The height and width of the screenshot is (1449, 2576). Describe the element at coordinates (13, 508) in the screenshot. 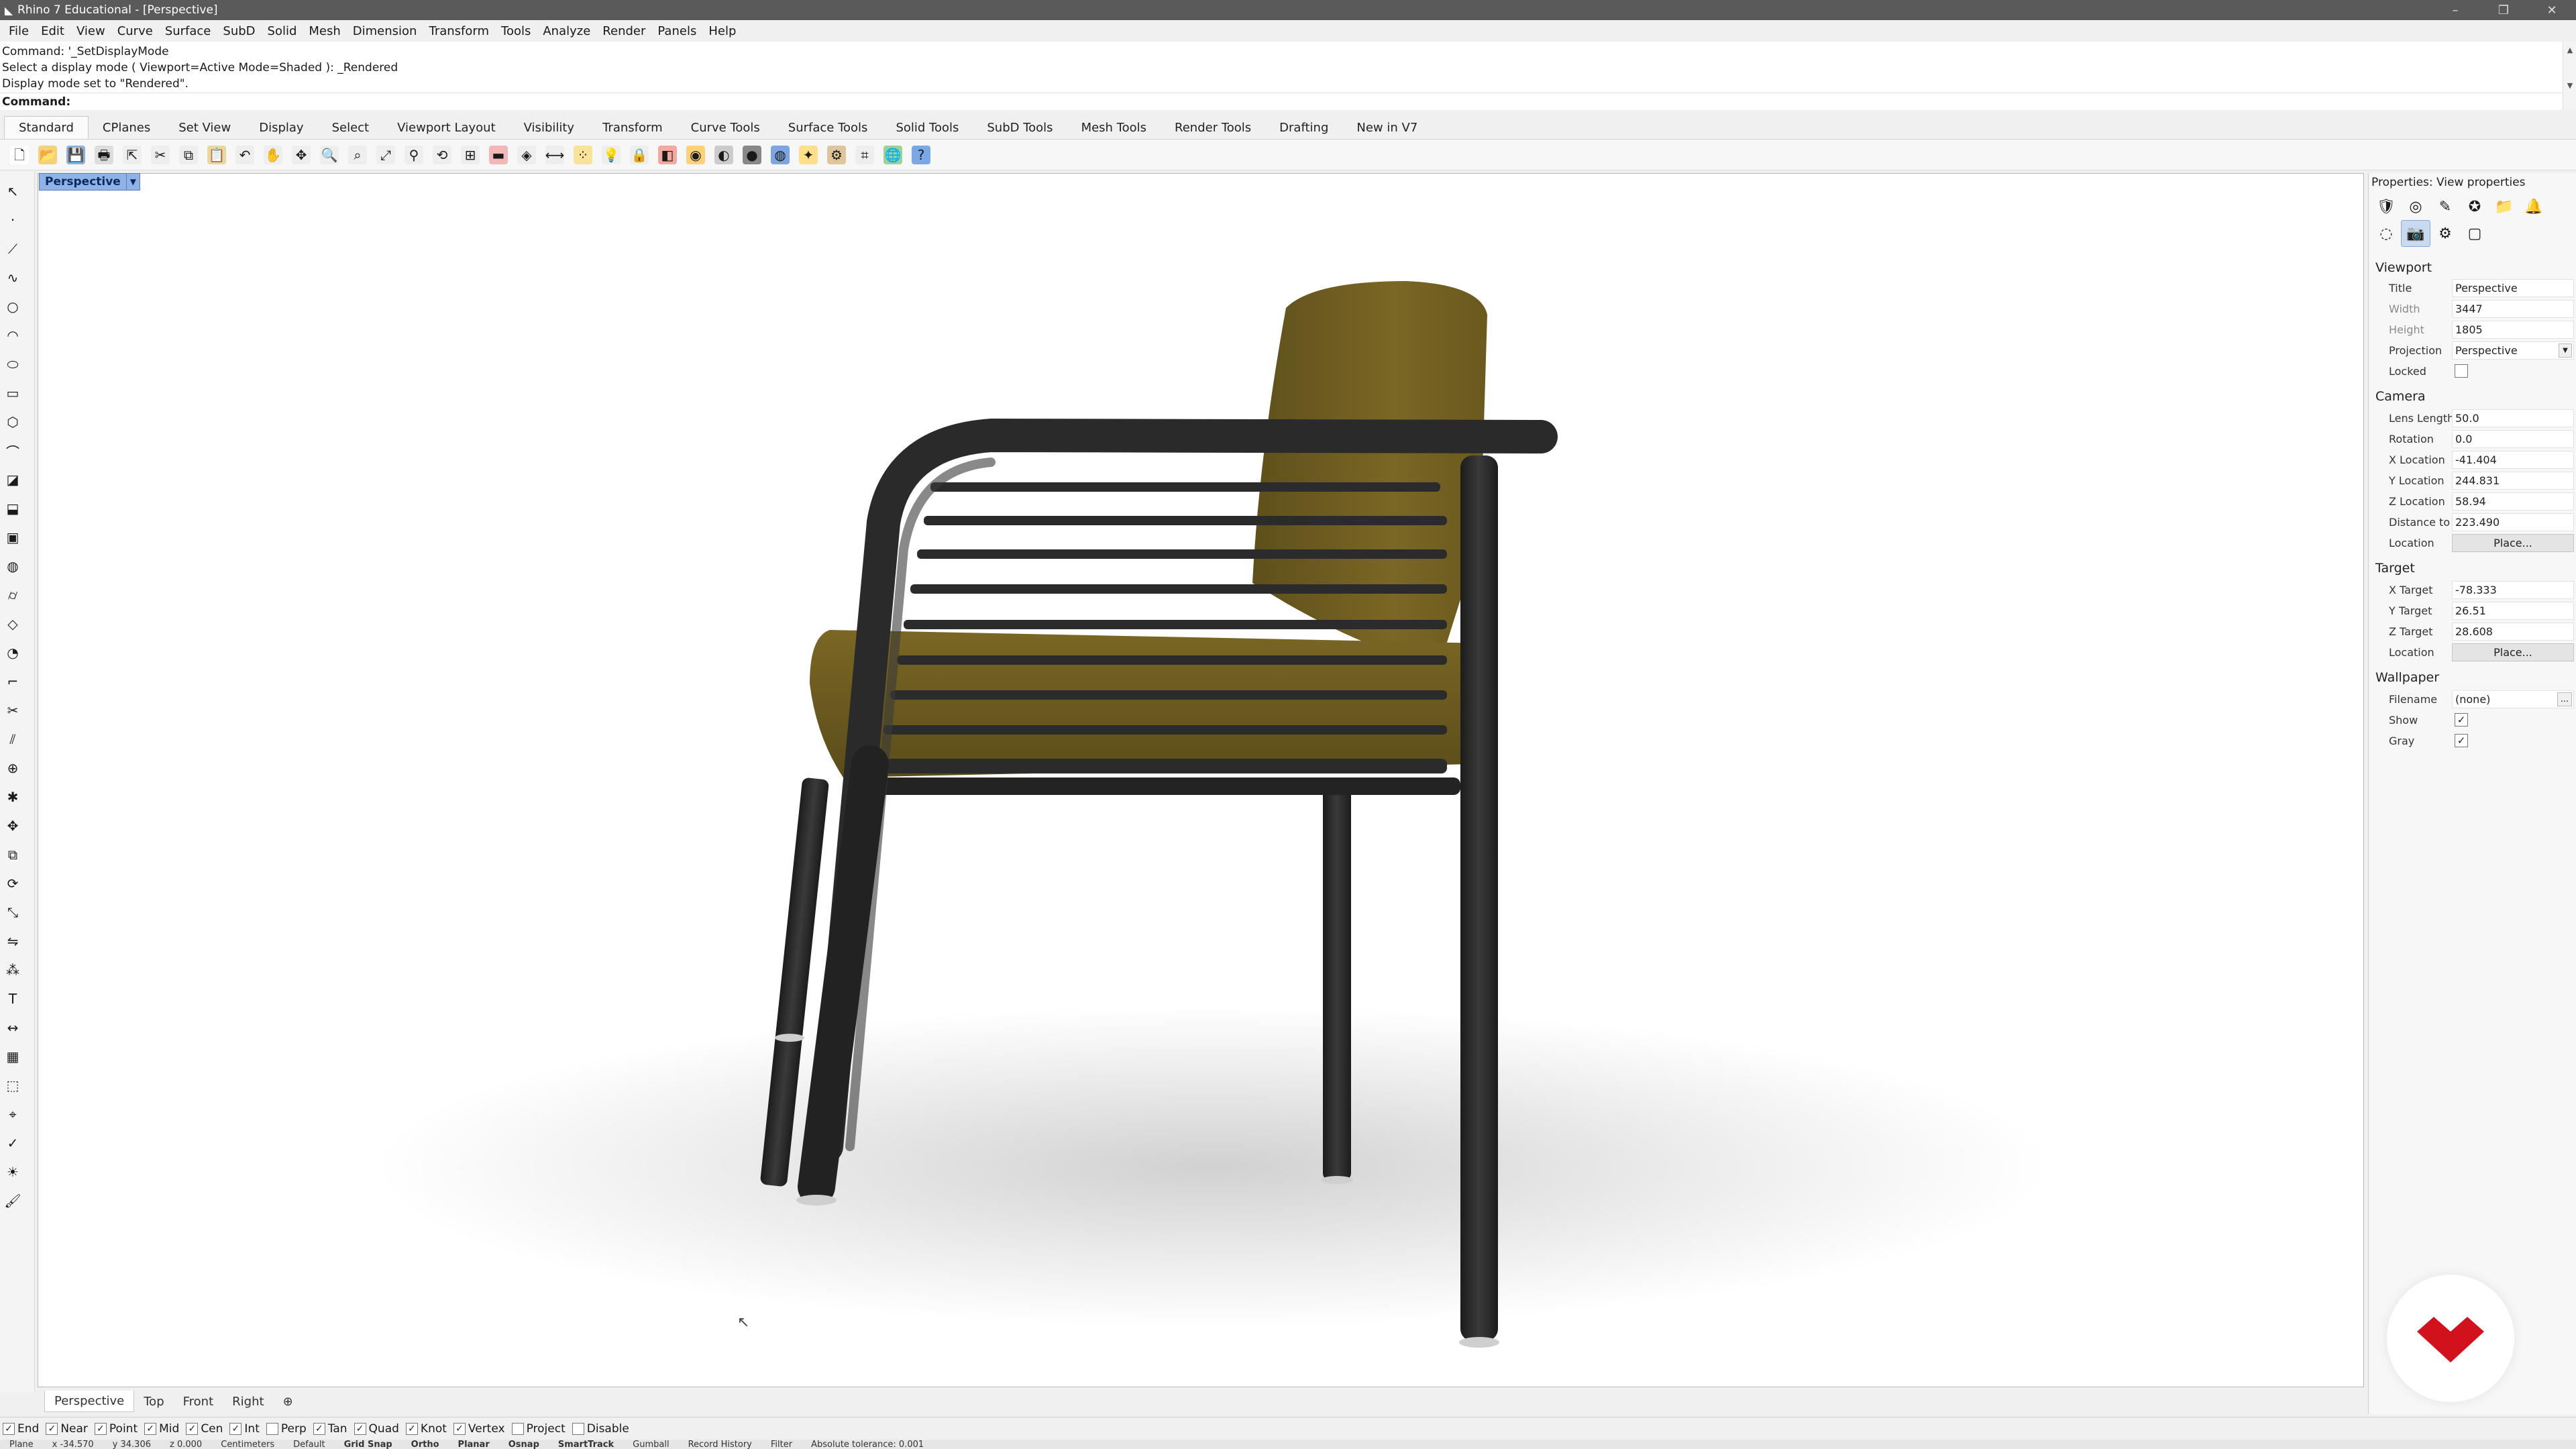

I see `extrude-icon: ⬓` at that location.